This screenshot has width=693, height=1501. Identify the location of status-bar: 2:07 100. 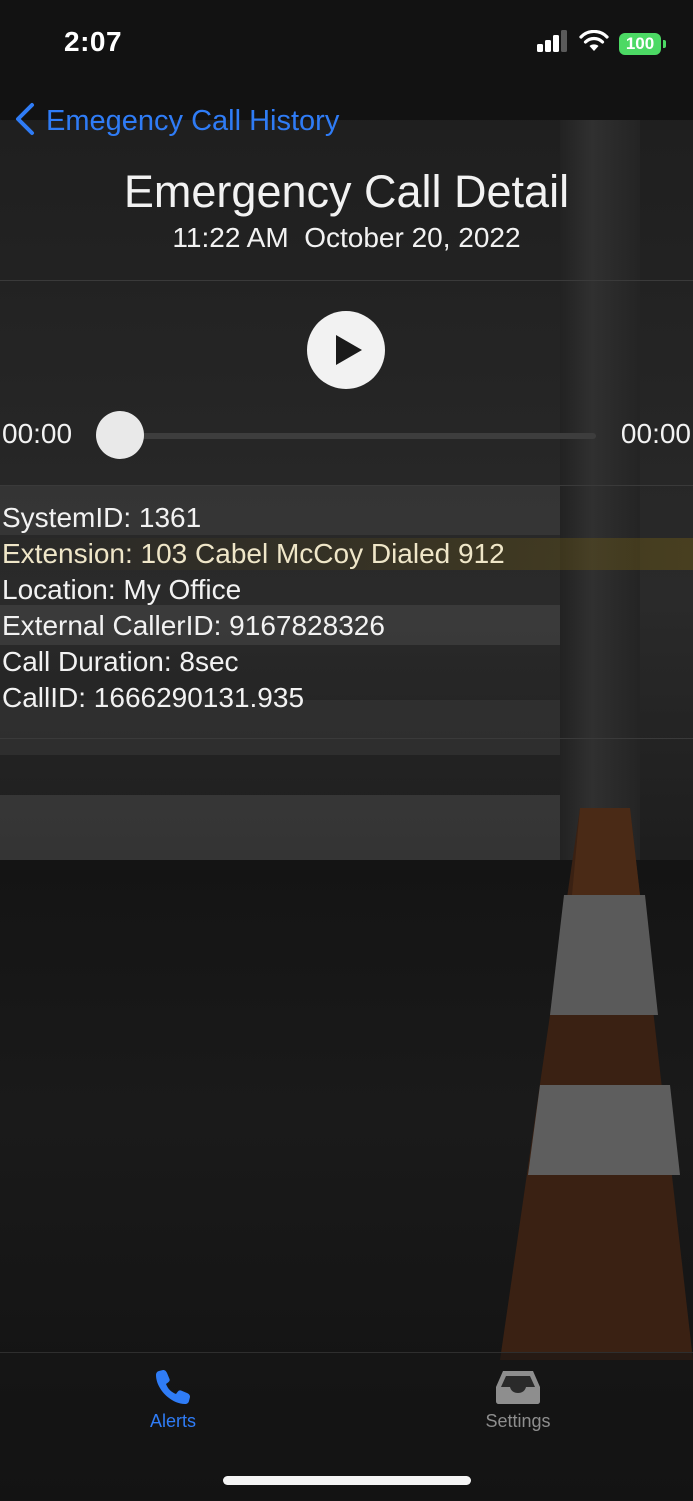
(346, 45).